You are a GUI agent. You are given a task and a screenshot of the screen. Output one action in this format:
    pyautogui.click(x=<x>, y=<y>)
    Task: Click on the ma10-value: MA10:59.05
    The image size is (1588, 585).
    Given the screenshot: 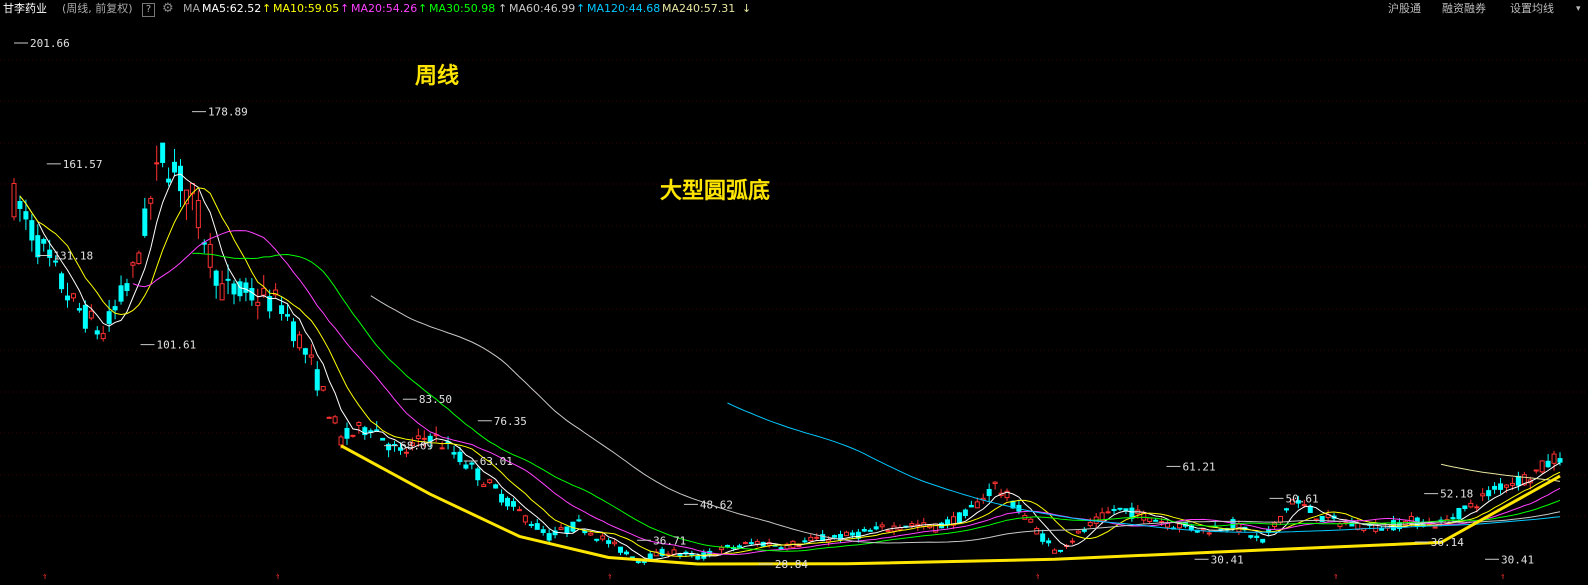 What is the action you would take?
    pyautogui.click(x=306, y=8)
    